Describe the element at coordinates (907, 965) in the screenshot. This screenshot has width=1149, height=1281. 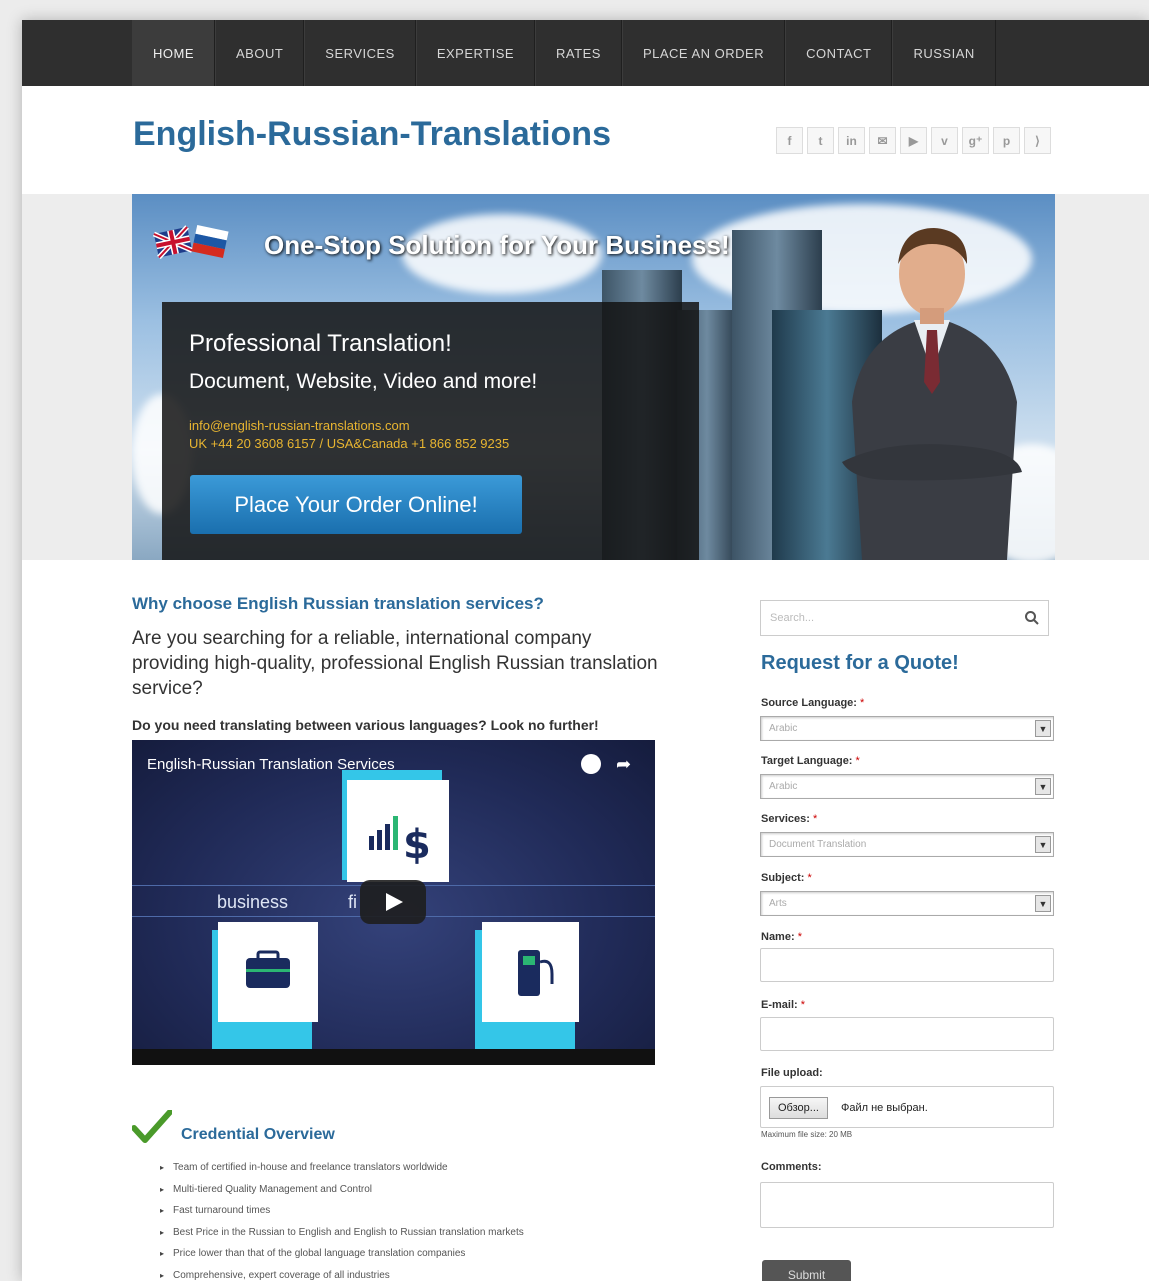
I see `name-field` at that location.